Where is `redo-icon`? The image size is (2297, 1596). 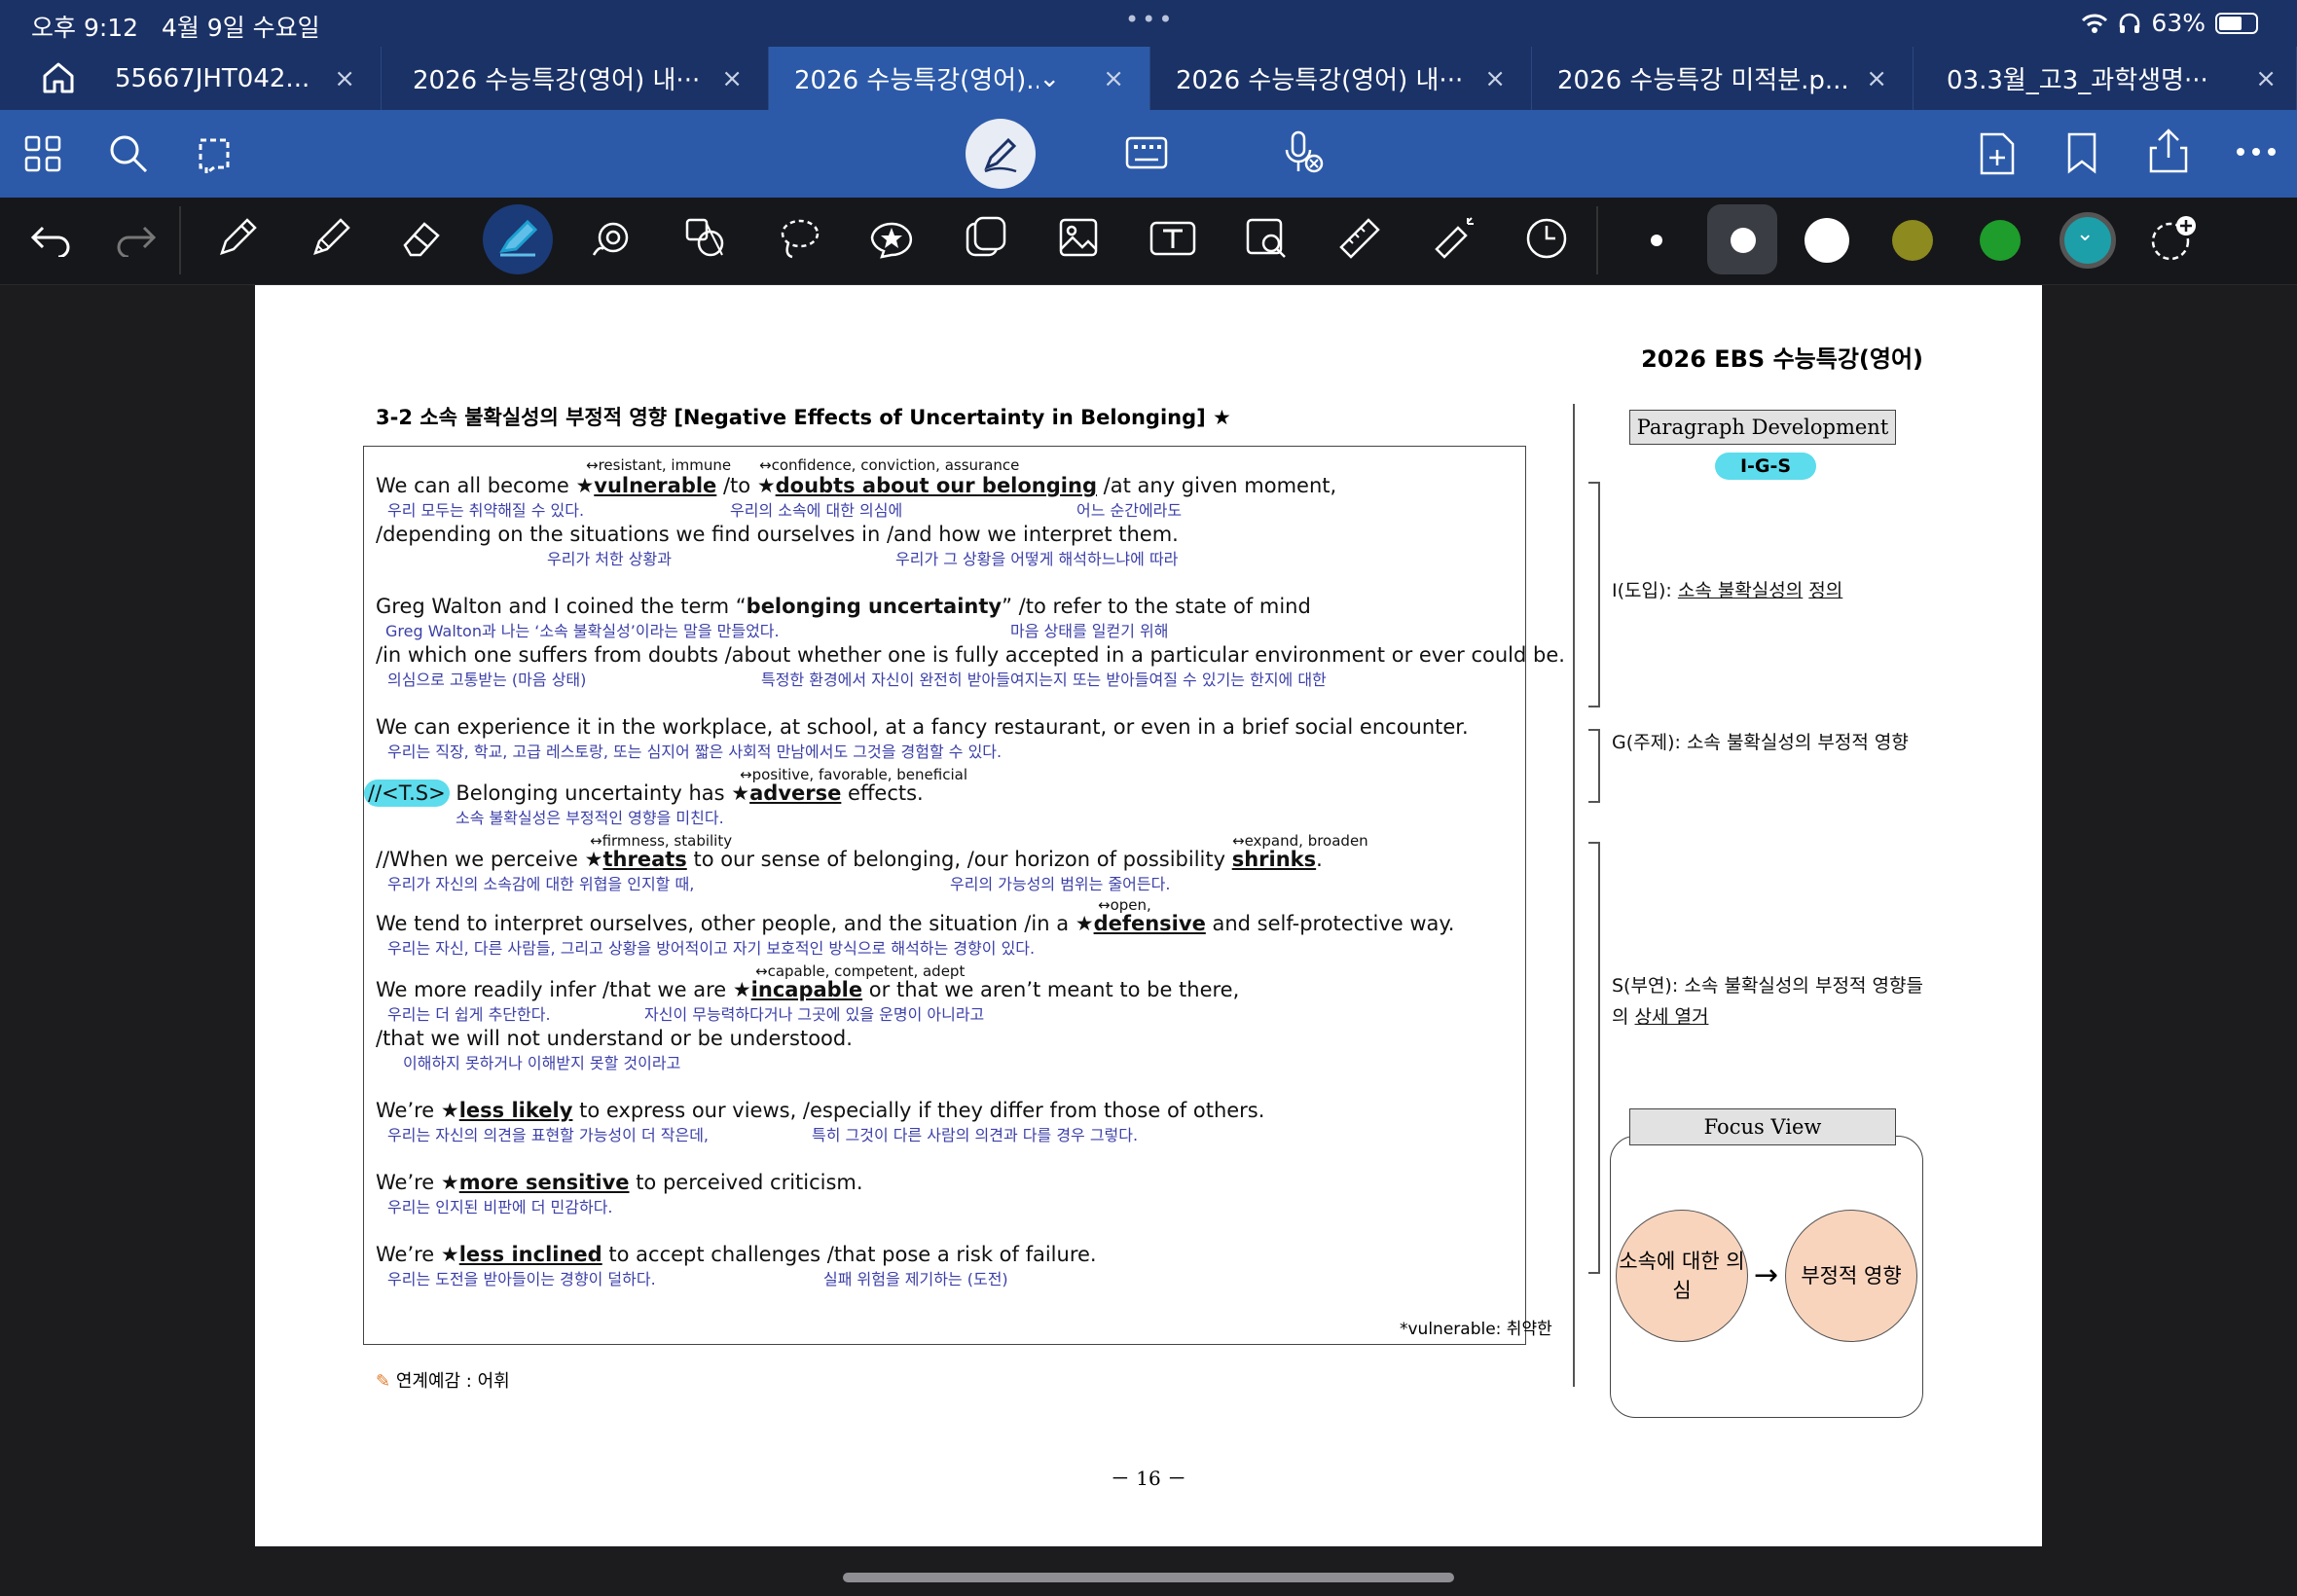
redo-icon is located at coordinates (136, 239).